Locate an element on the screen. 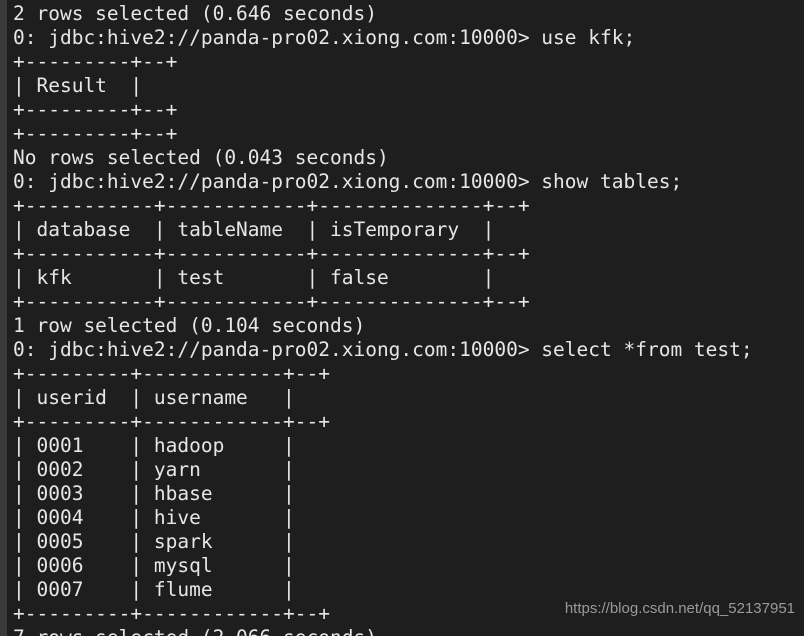 The height and width of the screenshot is (636, 804). table-row: | 0002 | yarn | is located at coordinates (154, 469).